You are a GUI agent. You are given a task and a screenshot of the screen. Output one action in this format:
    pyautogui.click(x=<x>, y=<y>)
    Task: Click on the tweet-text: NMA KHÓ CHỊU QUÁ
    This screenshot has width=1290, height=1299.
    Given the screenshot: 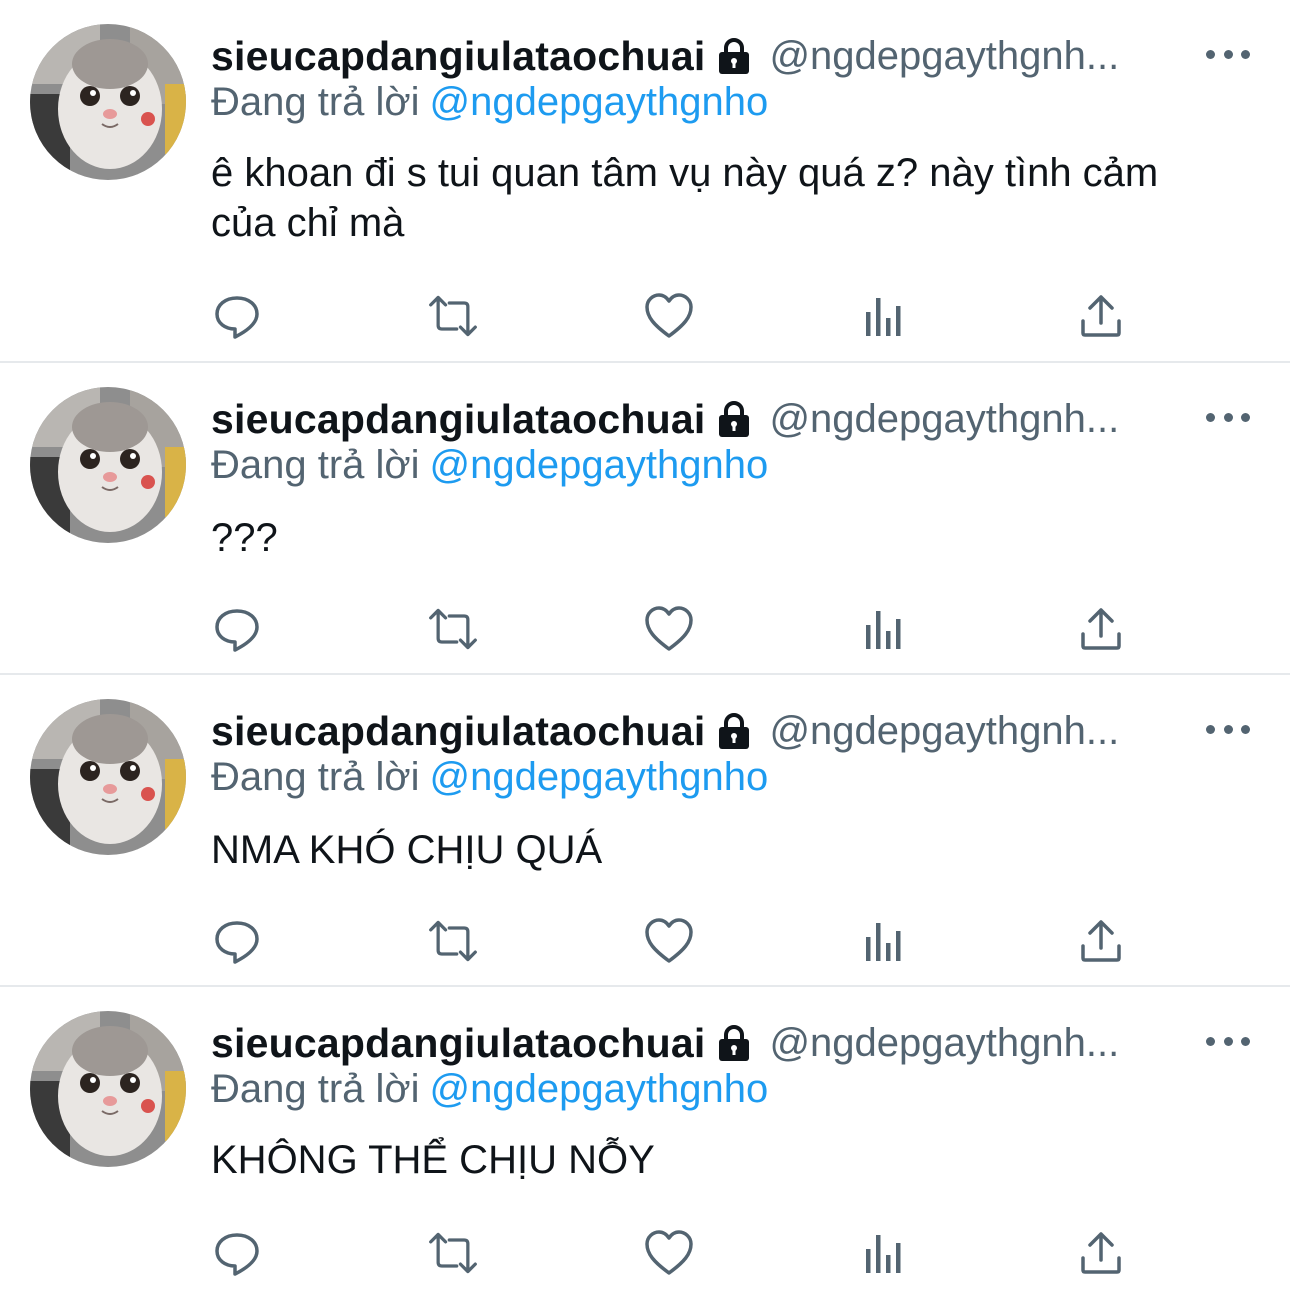 What is the action you would take?
    pyautogui.click(x=407, y=850)
    